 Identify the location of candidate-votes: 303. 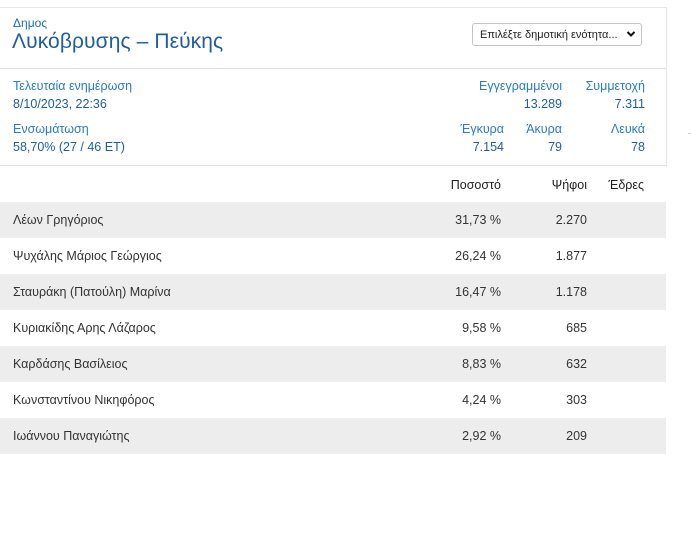
(576, 400).